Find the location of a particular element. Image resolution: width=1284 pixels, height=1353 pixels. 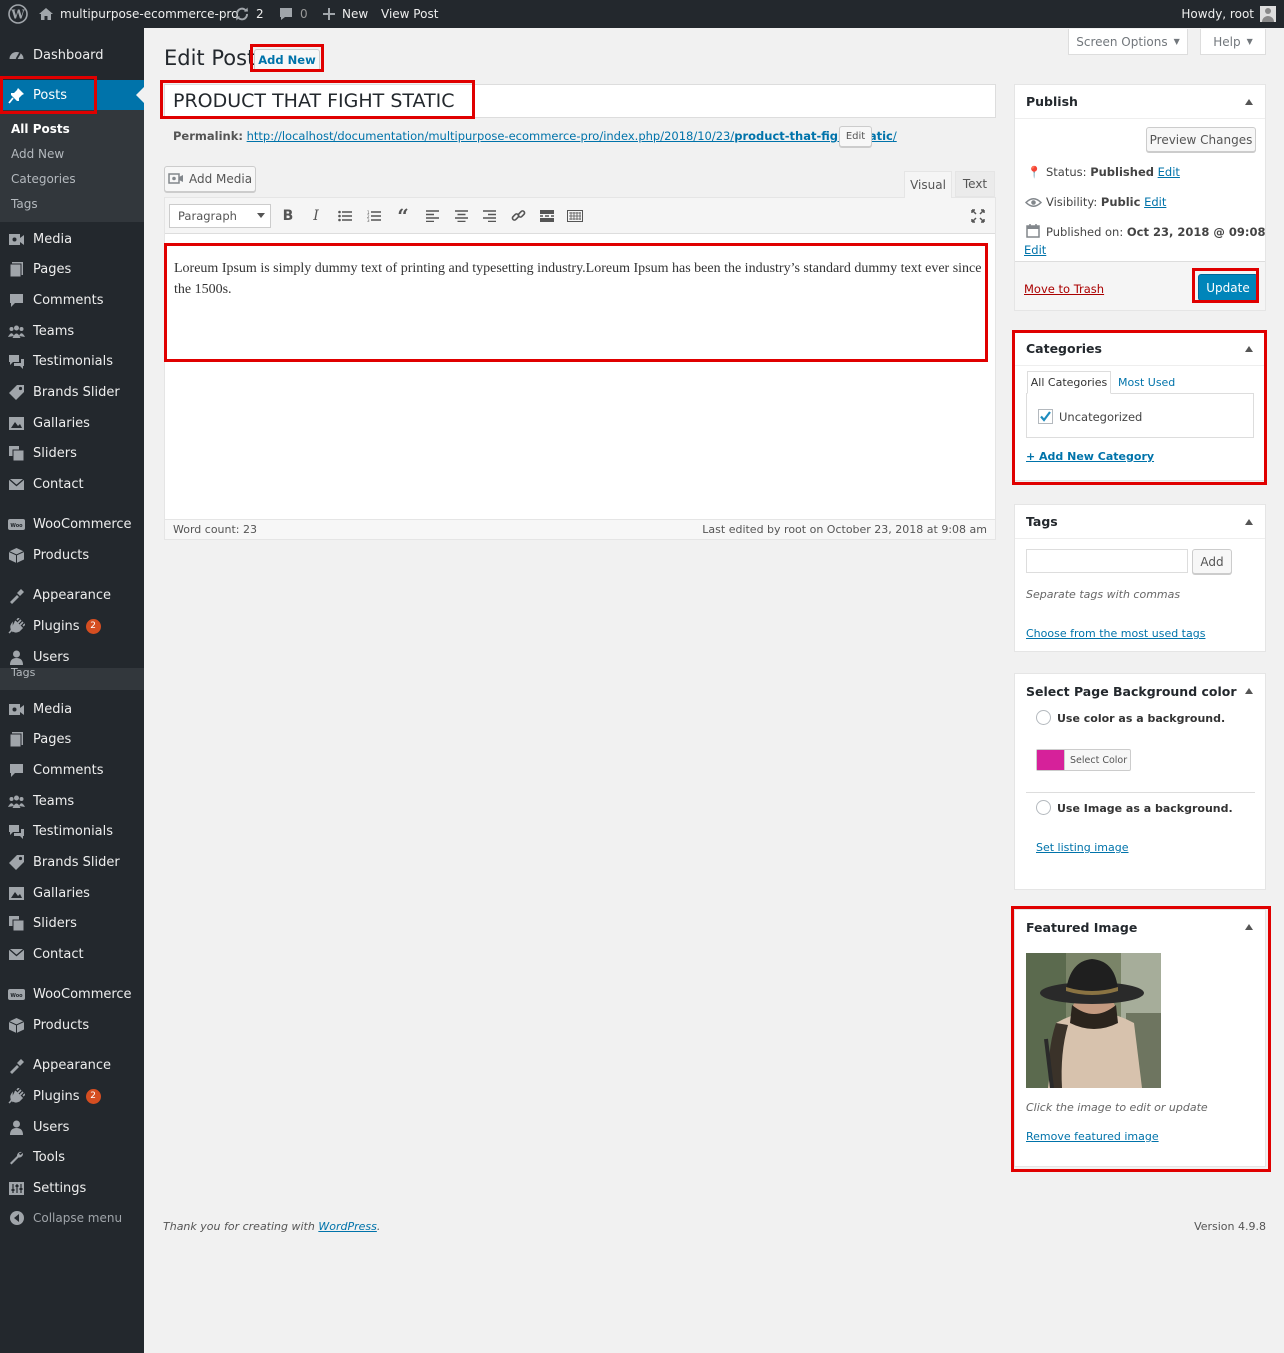

tab-text: Text is located at coordinates (975, 184).